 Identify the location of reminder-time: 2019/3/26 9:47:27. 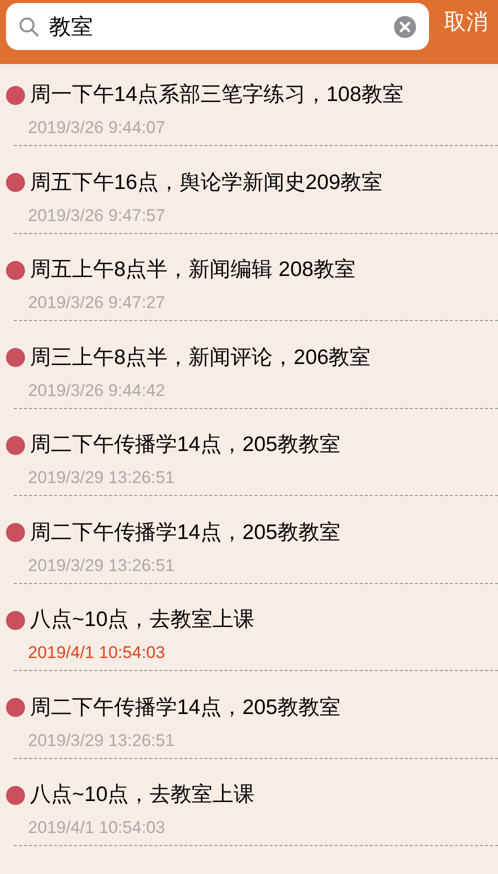
(97, 303).